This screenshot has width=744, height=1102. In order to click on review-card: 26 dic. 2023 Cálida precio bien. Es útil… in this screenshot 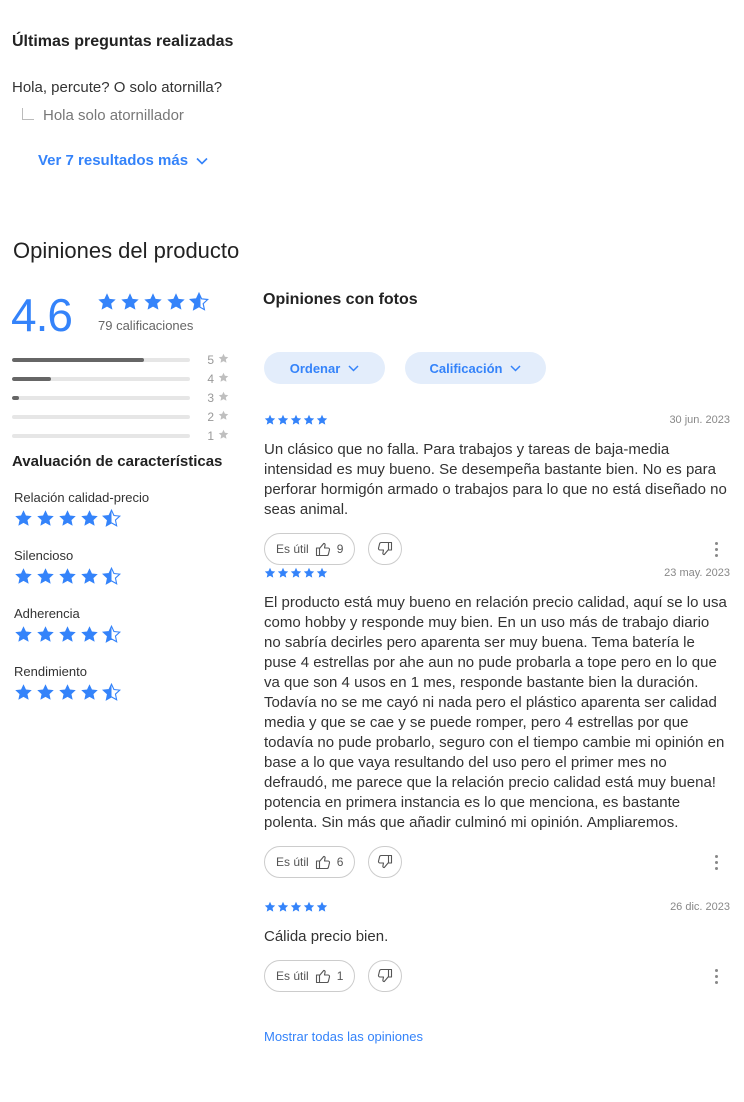, I will do `click(497, 946)`.